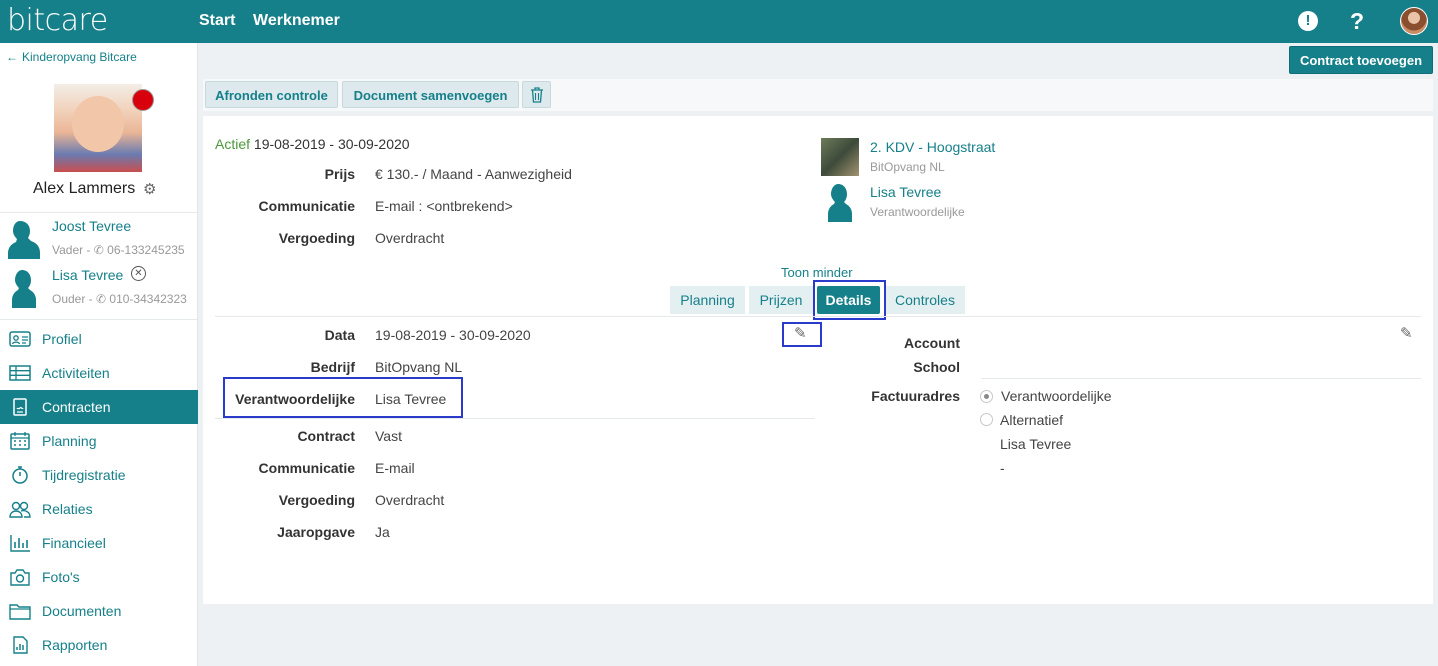 The width and height of the screenshot is (1438, 666). I want to click on radio-verantwoordelijke, so click(986, 396).